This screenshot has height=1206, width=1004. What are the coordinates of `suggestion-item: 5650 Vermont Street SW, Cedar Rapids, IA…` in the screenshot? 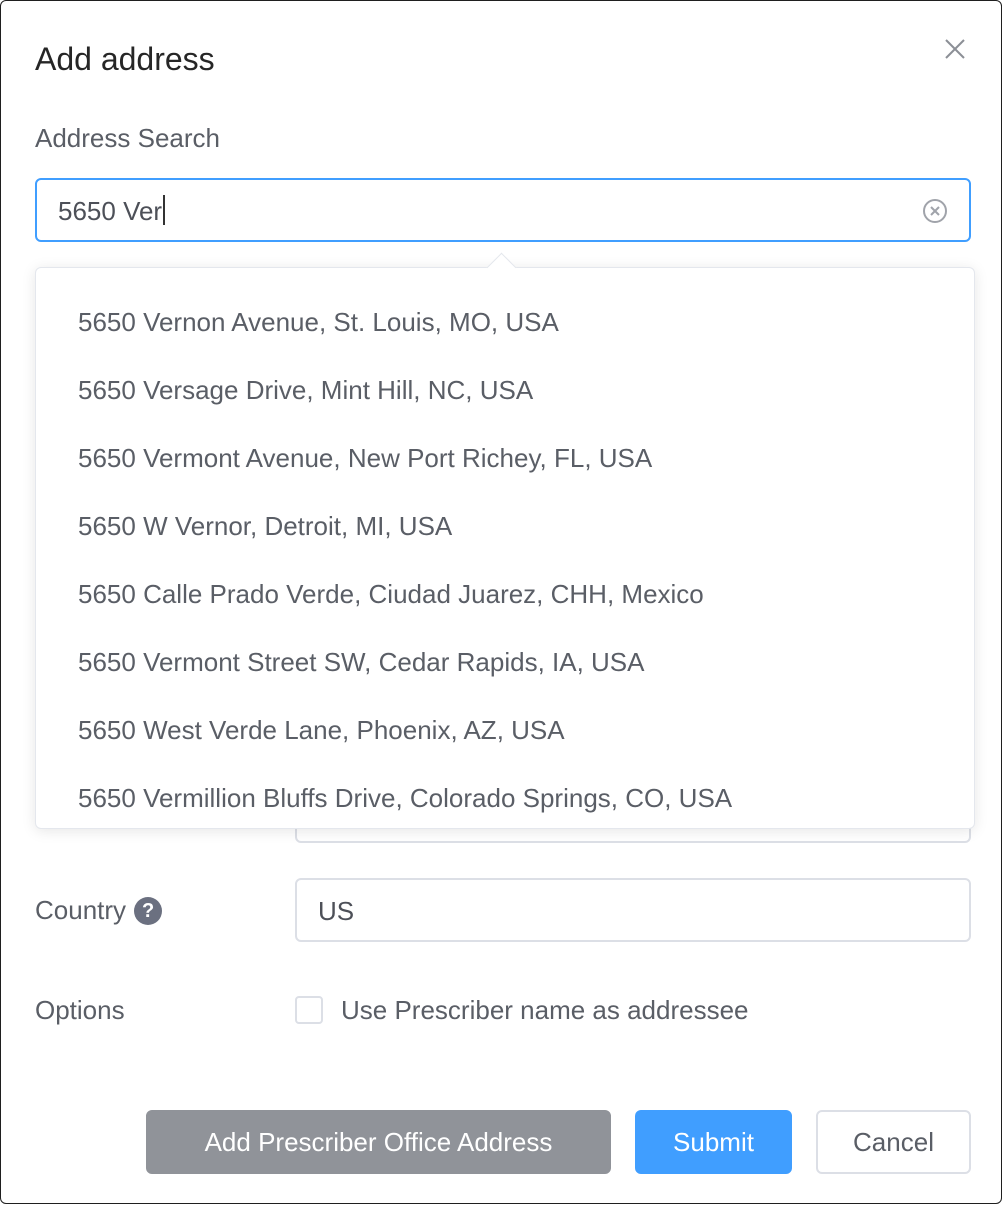 It's located at (505, 662).